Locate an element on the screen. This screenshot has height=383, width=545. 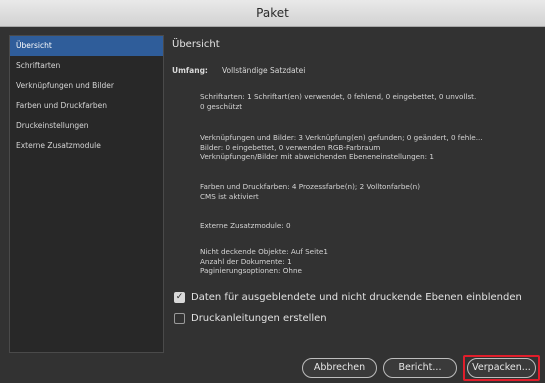
page-title: Übersicht is located at coordinates (196, 44).